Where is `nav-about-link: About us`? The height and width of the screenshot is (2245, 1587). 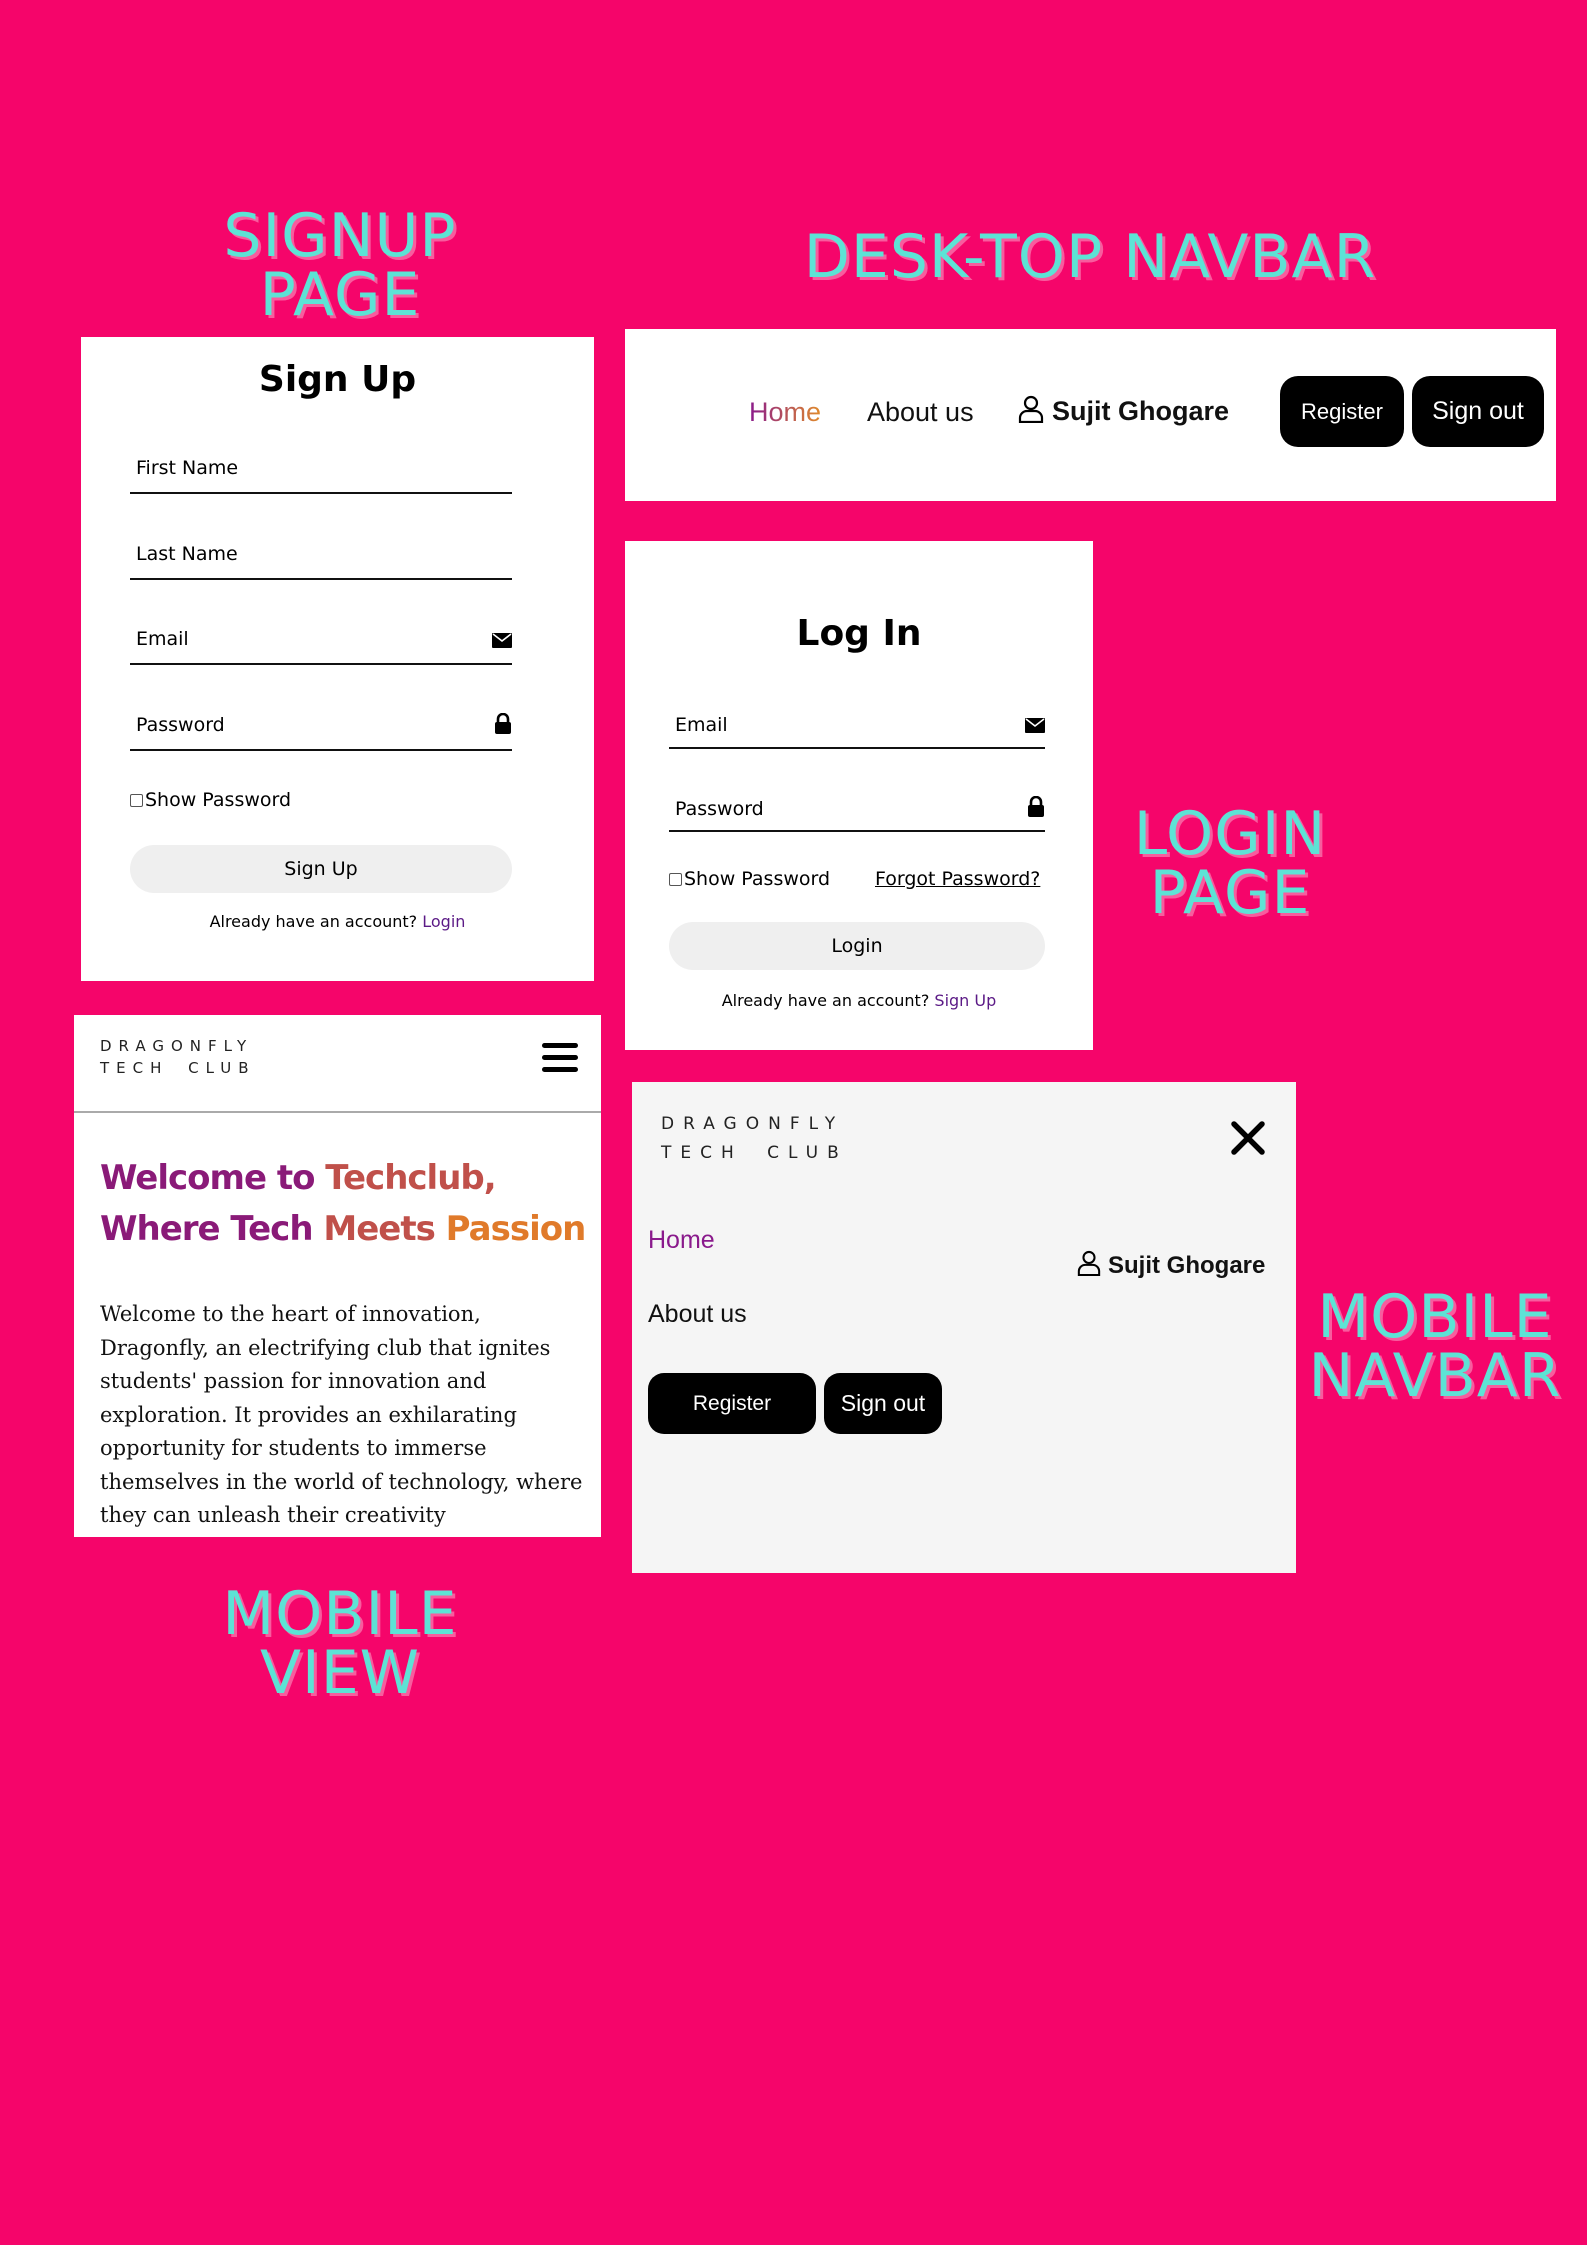 nav-about-link: About us is located at coordinates (920, 412).